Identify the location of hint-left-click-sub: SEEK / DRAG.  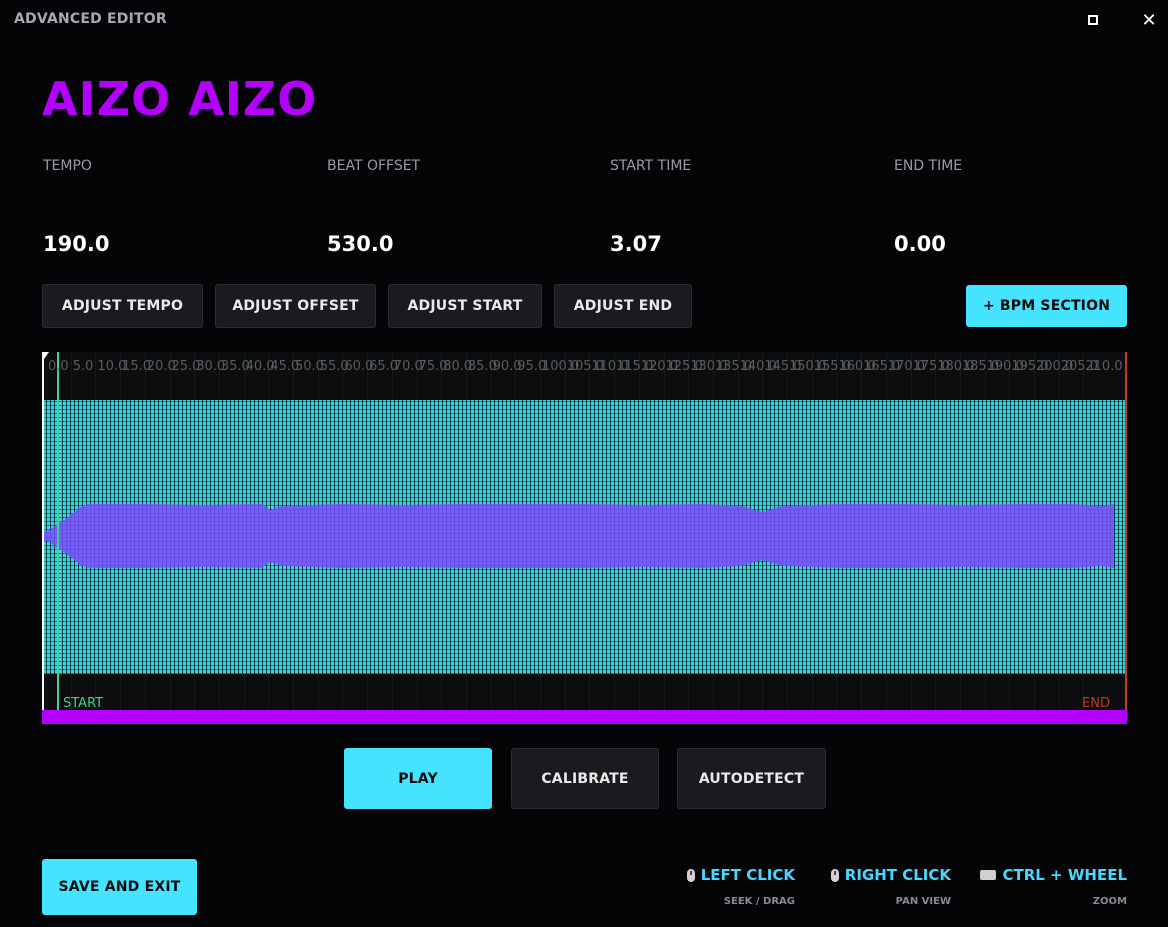
(759, 901).